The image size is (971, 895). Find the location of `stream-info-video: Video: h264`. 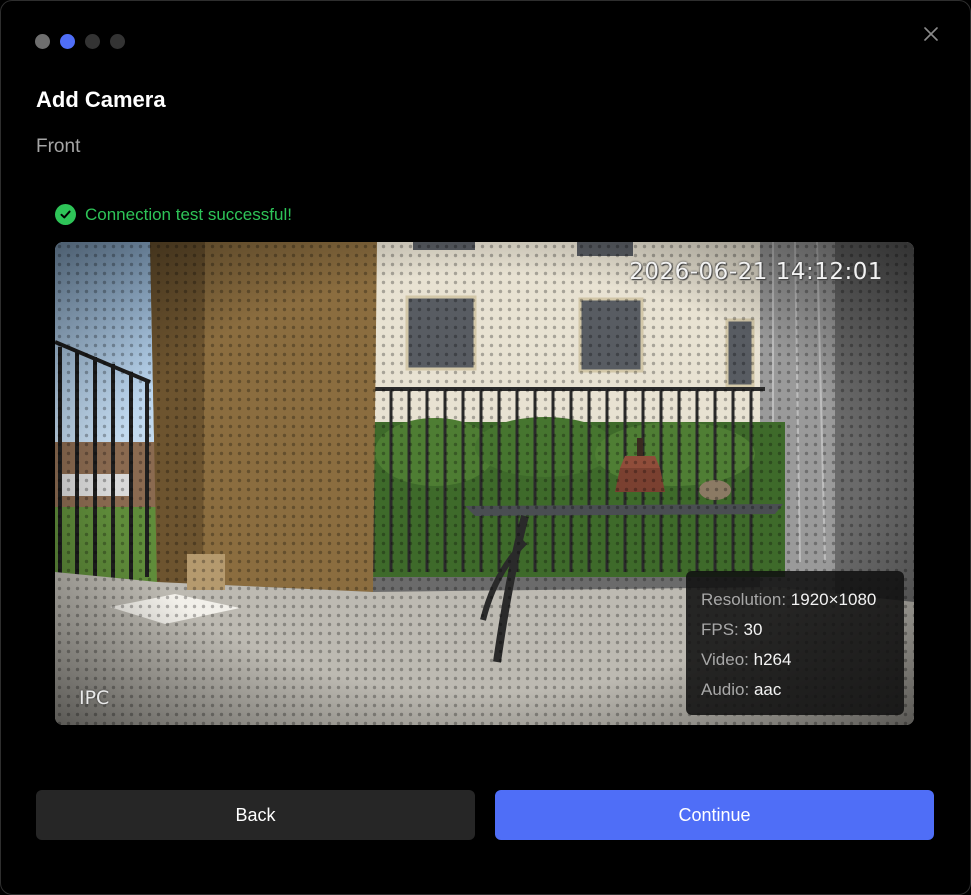

stream-info-video: Video: h264 is located at coordinates (746, 659).